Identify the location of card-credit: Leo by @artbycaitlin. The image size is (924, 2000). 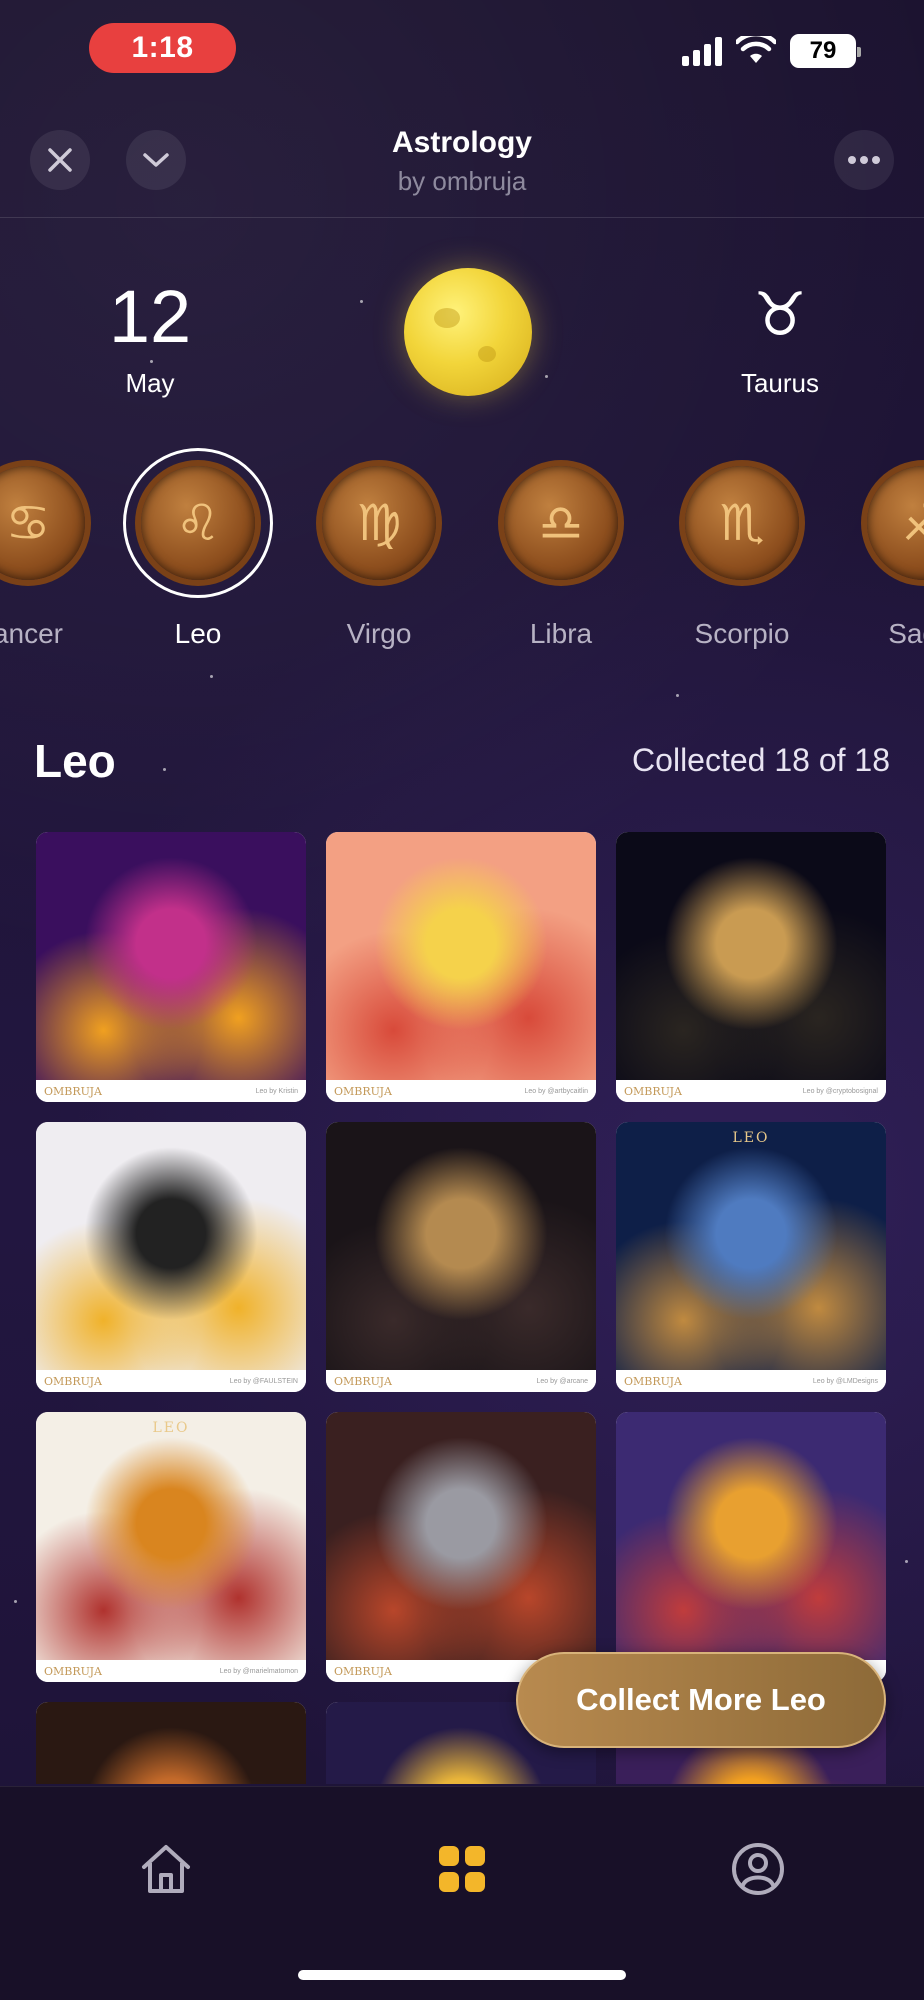
(556, 1091).